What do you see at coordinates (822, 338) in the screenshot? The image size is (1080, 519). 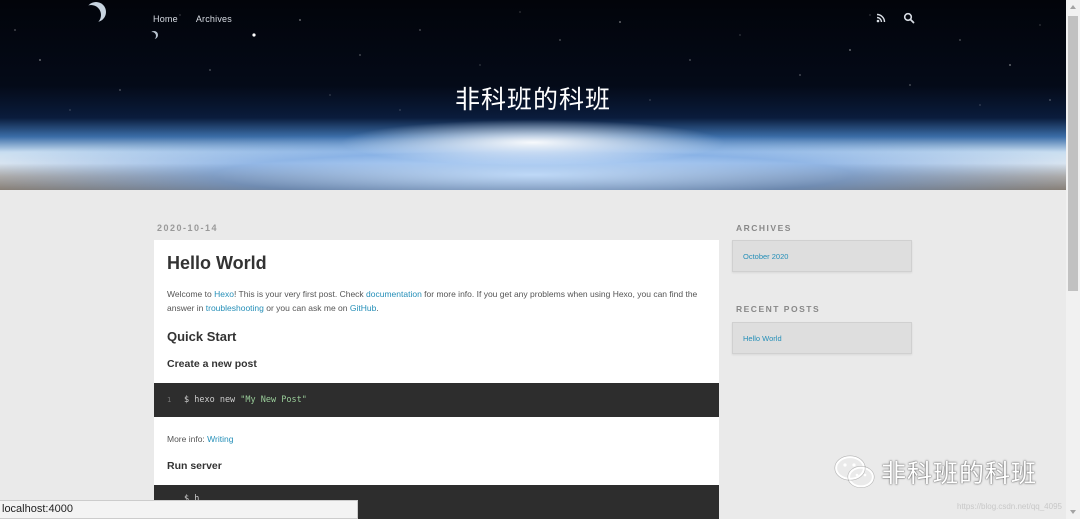 I see `sidebar-recent-posts-box: Hello World` at bounding box center [822, 338].